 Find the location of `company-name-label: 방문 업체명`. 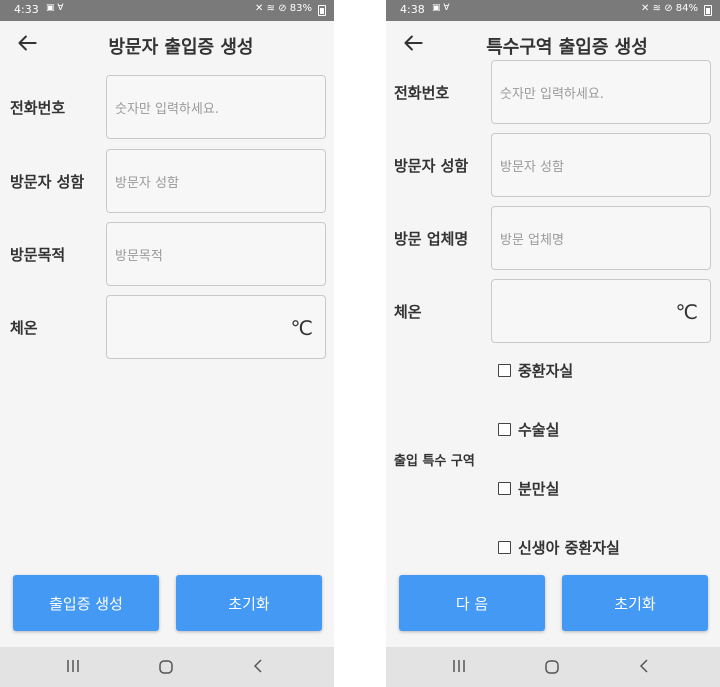

company-name-label: 방문 업체명 is located at coordinates (431, 239).